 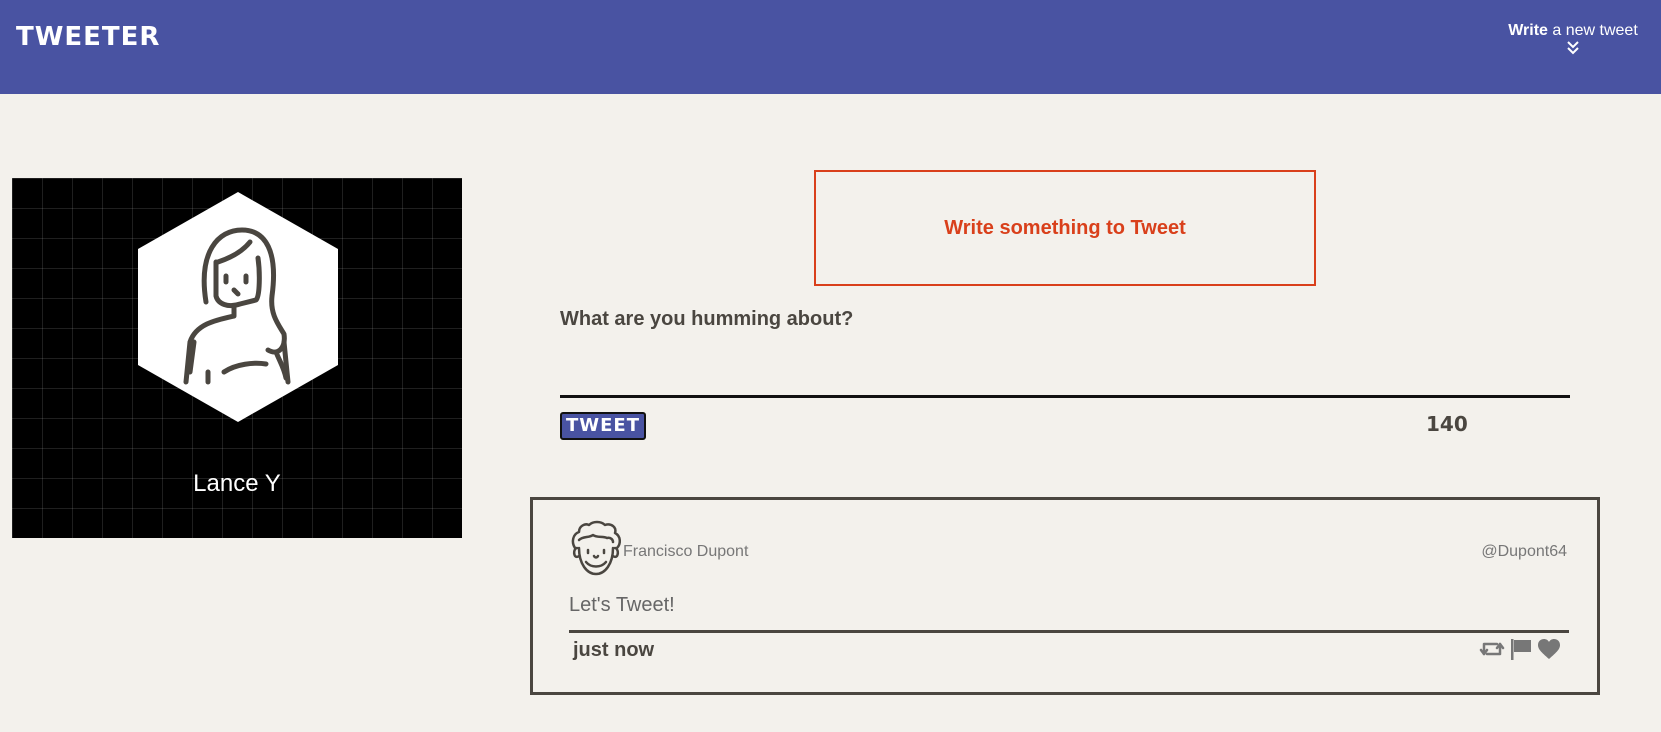 I want to click on tweet-timestamp: just now, so click(x=614, y=650).